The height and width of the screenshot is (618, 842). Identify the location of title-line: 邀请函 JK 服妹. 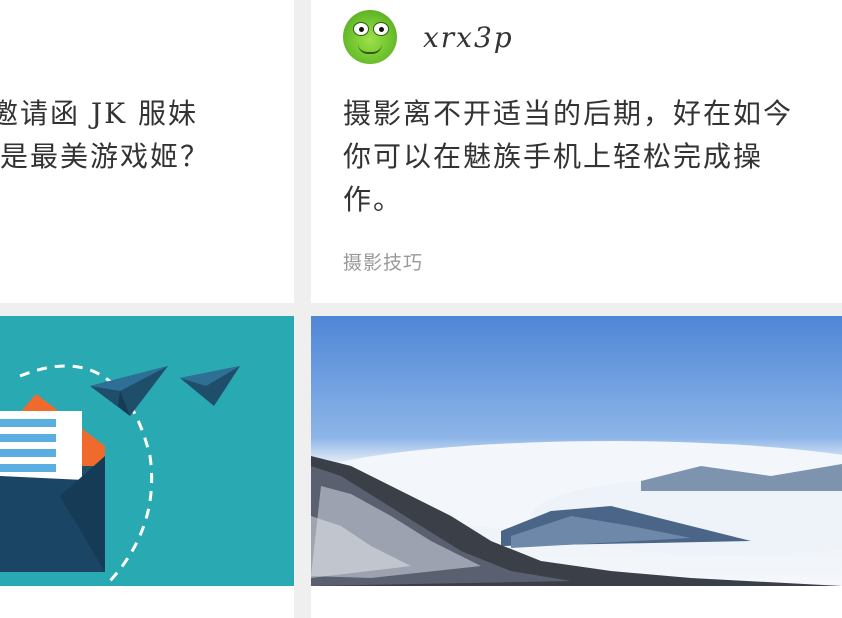
(99, 113).